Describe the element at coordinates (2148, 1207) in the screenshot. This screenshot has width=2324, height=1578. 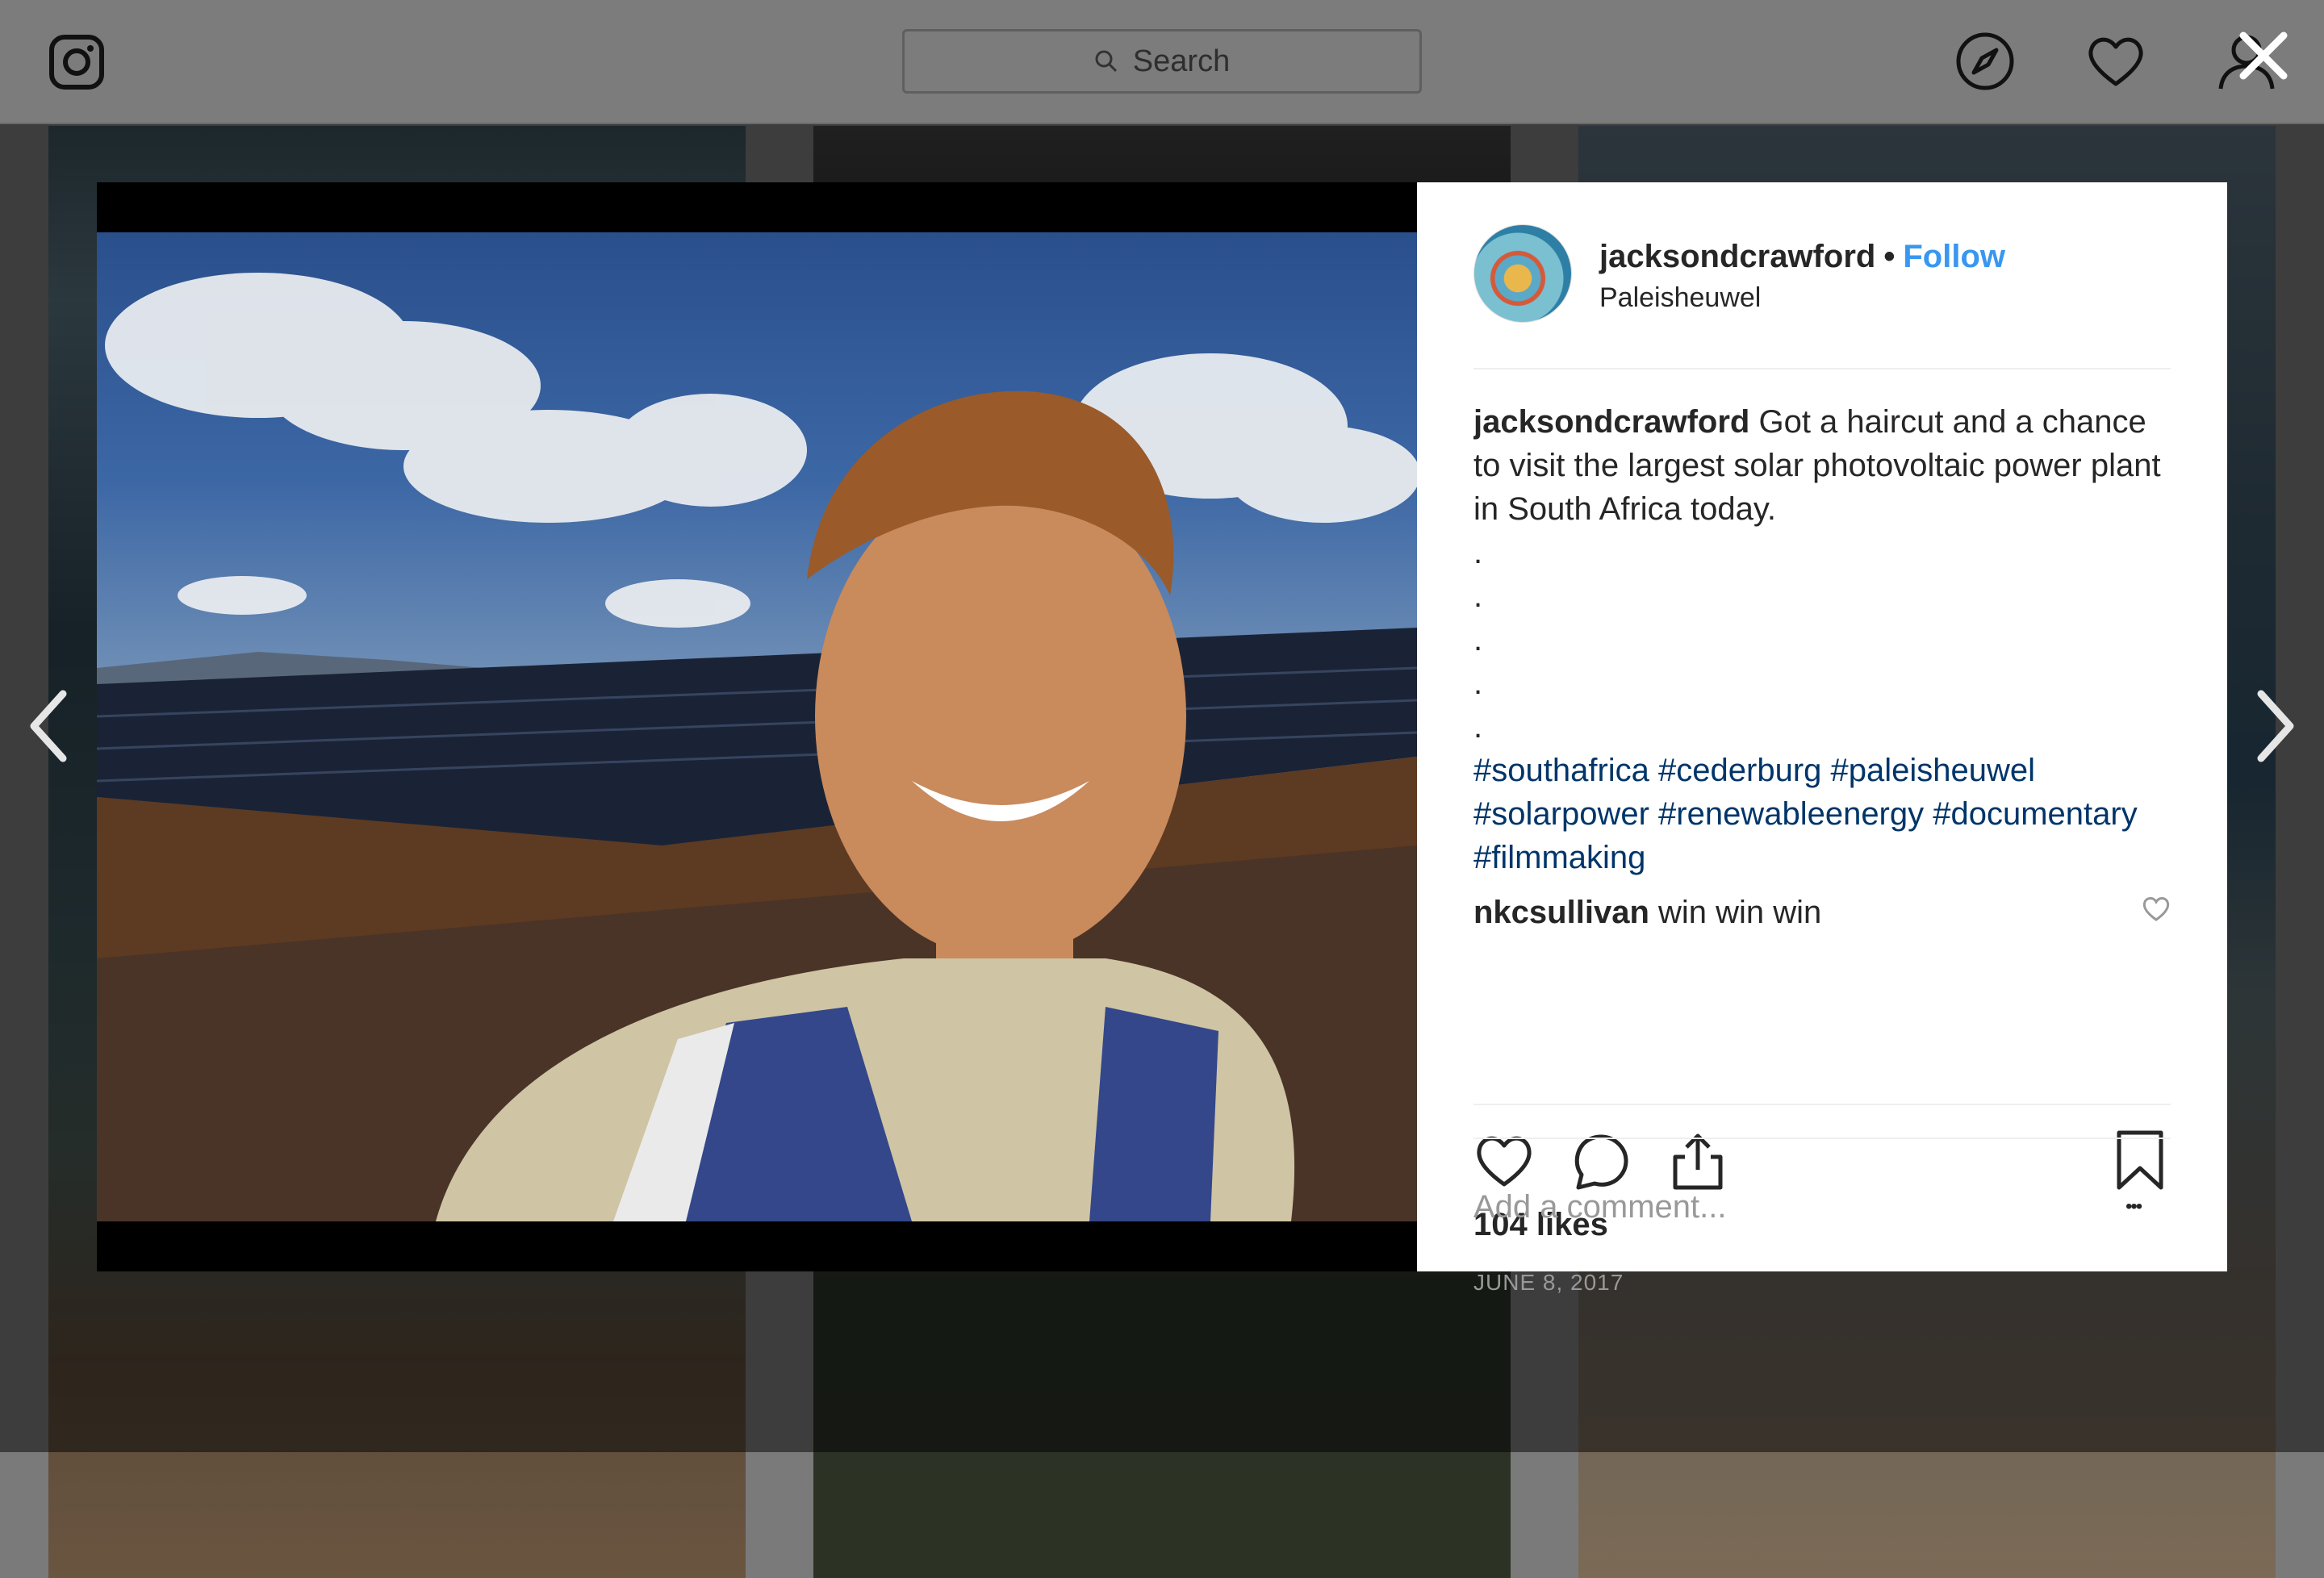
I see `more-icon: •••` at that location.